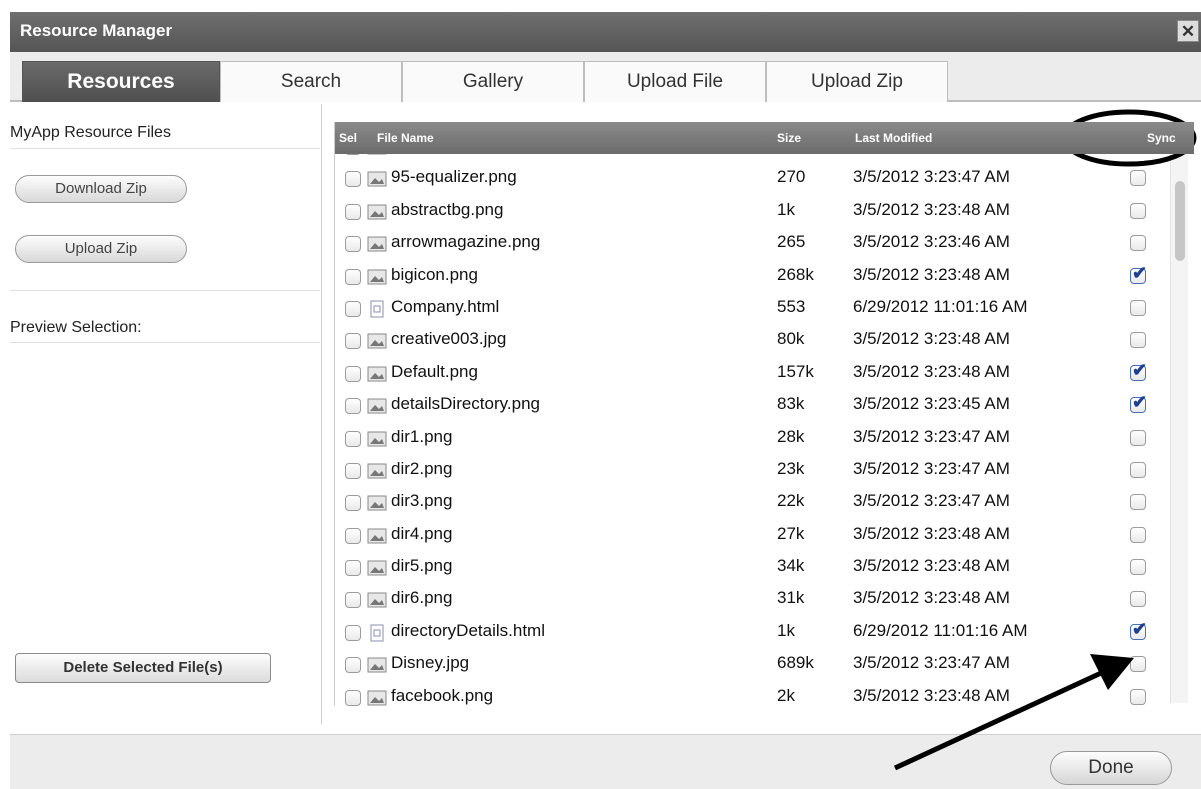 The width and height of the screenshot is (1201, 789). I want to click on table-row: bigicon.png 268k 3/5/2012 3:23:48 AM ✔, so click(750, 275).